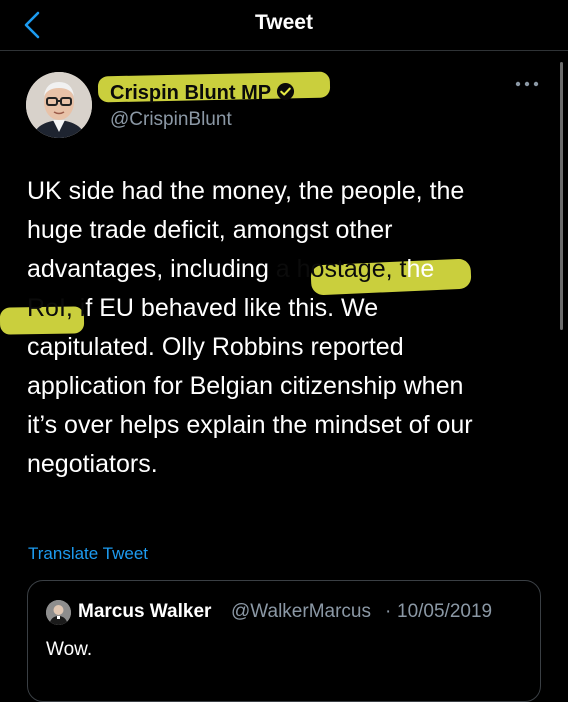 Image resolution: width=568 pixels, height=702 pixels. What do you see at coordinates (246, 191) in the screenshot?
I see `tweet-line: UK side had the money, the people, the` at bounding box center [246, 191].